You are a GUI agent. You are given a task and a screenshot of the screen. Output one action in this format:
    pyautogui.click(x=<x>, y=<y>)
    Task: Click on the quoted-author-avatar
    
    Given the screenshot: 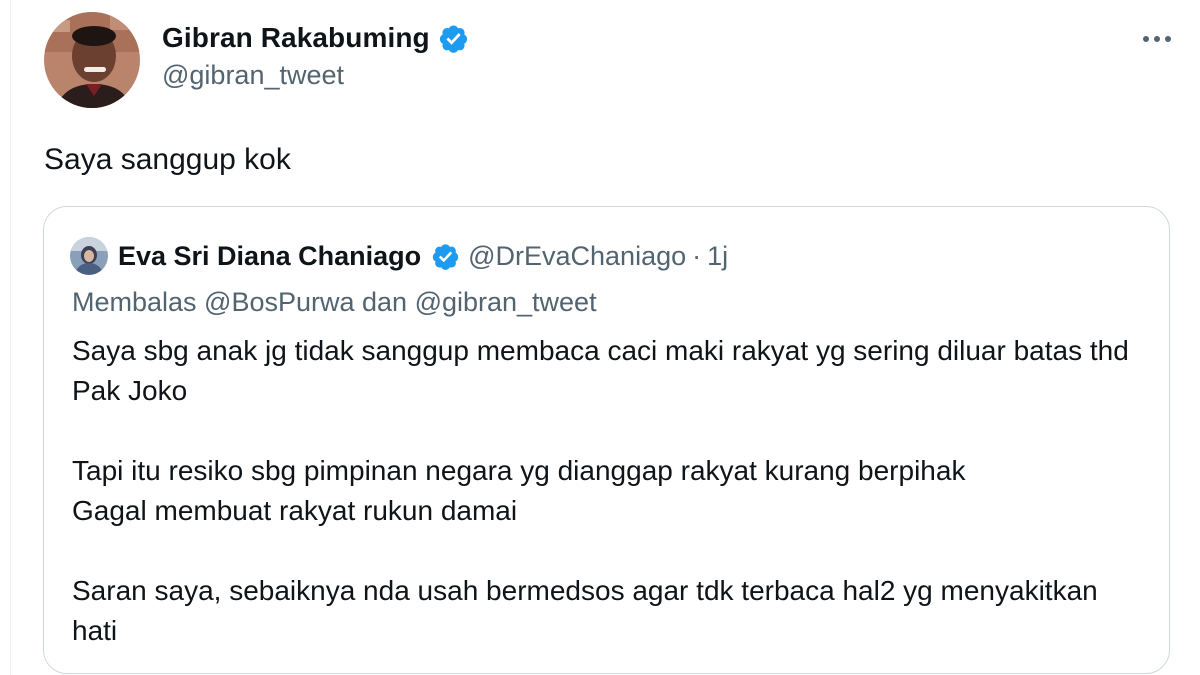 What is the action you would take?
    pyautogui.click(x=89, y=256)
    